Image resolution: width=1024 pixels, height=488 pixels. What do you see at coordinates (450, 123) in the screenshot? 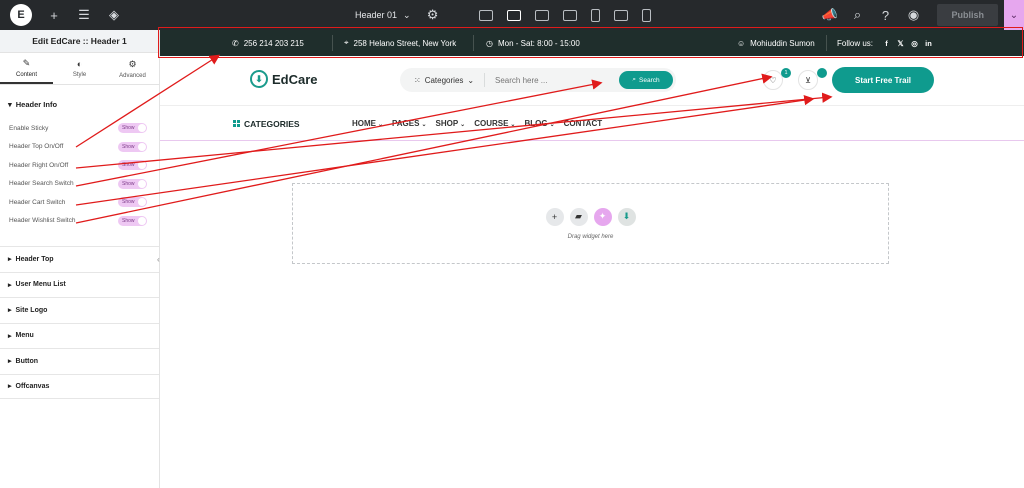
I see `menu-item-shop: SHOP ⌄` at bounding box center [450, 123].